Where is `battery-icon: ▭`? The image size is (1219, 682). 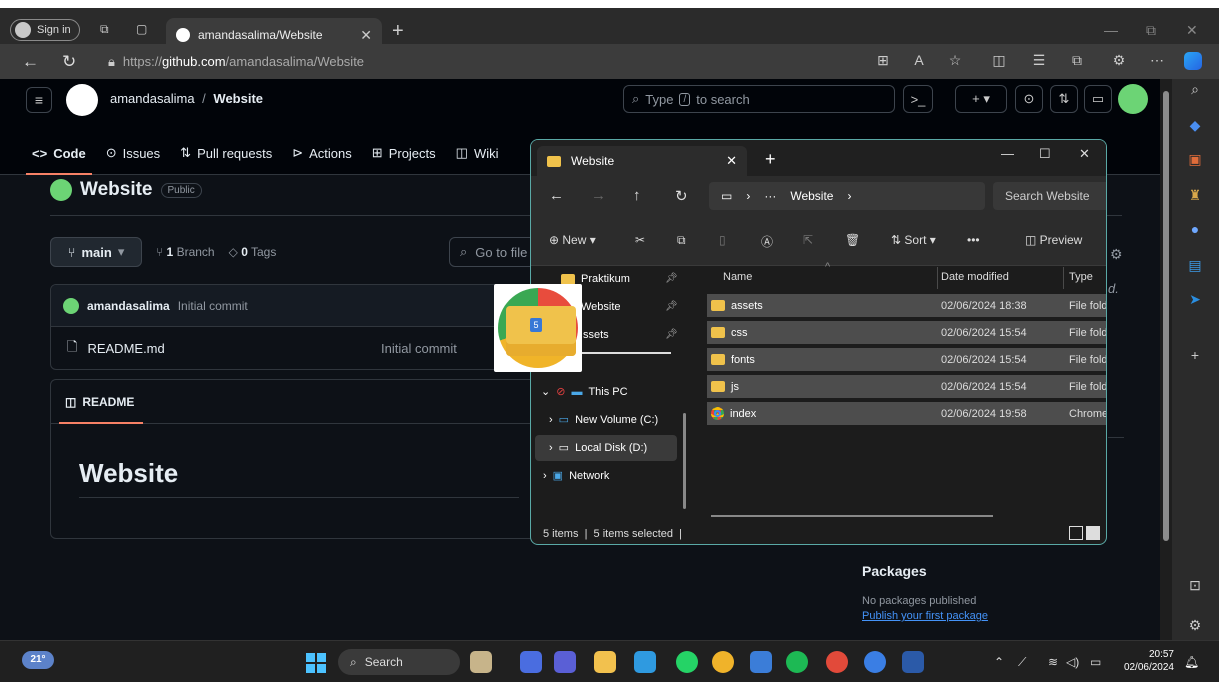
battery-icon: ▭ is located at coordinates (1095, 662).